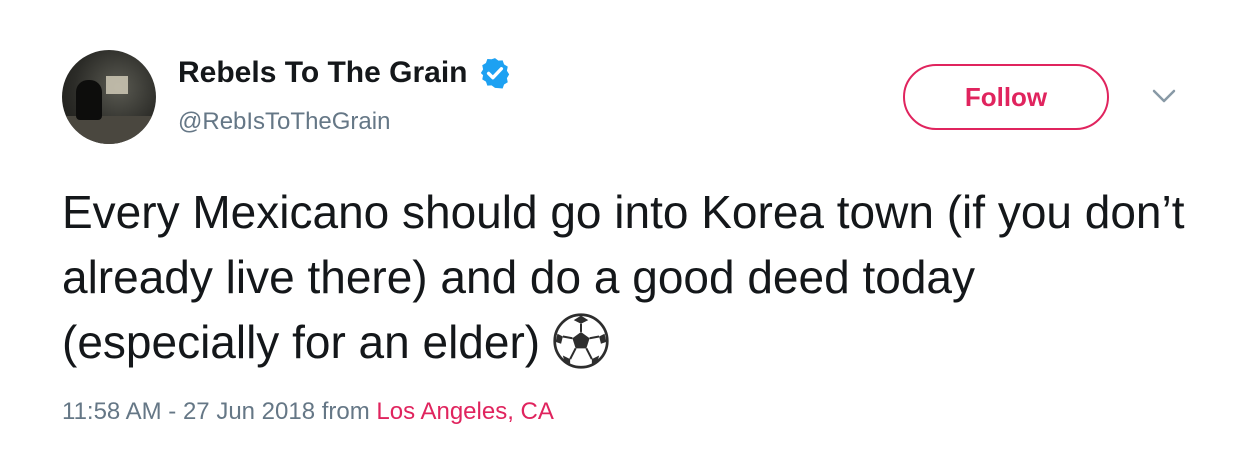 This screenshot has width=1250, height=450. Describe the element at coordinates (89, 100) in the screenshot. I see `avatar-photo-figure` at that location.